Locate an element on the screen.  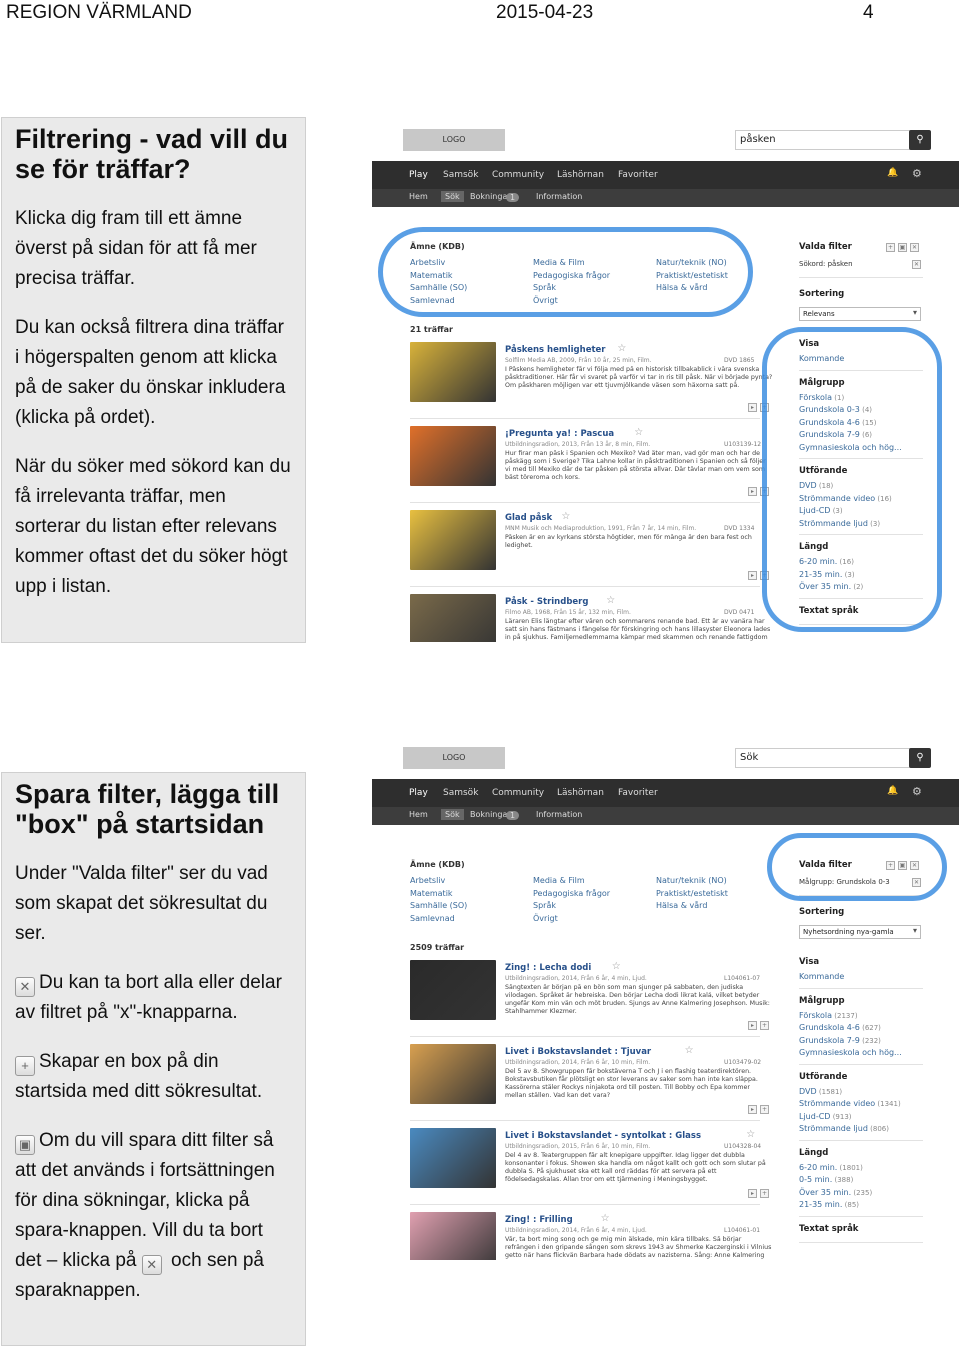
remove-filter-icon: ✕ is located at coordinates (916, 264).